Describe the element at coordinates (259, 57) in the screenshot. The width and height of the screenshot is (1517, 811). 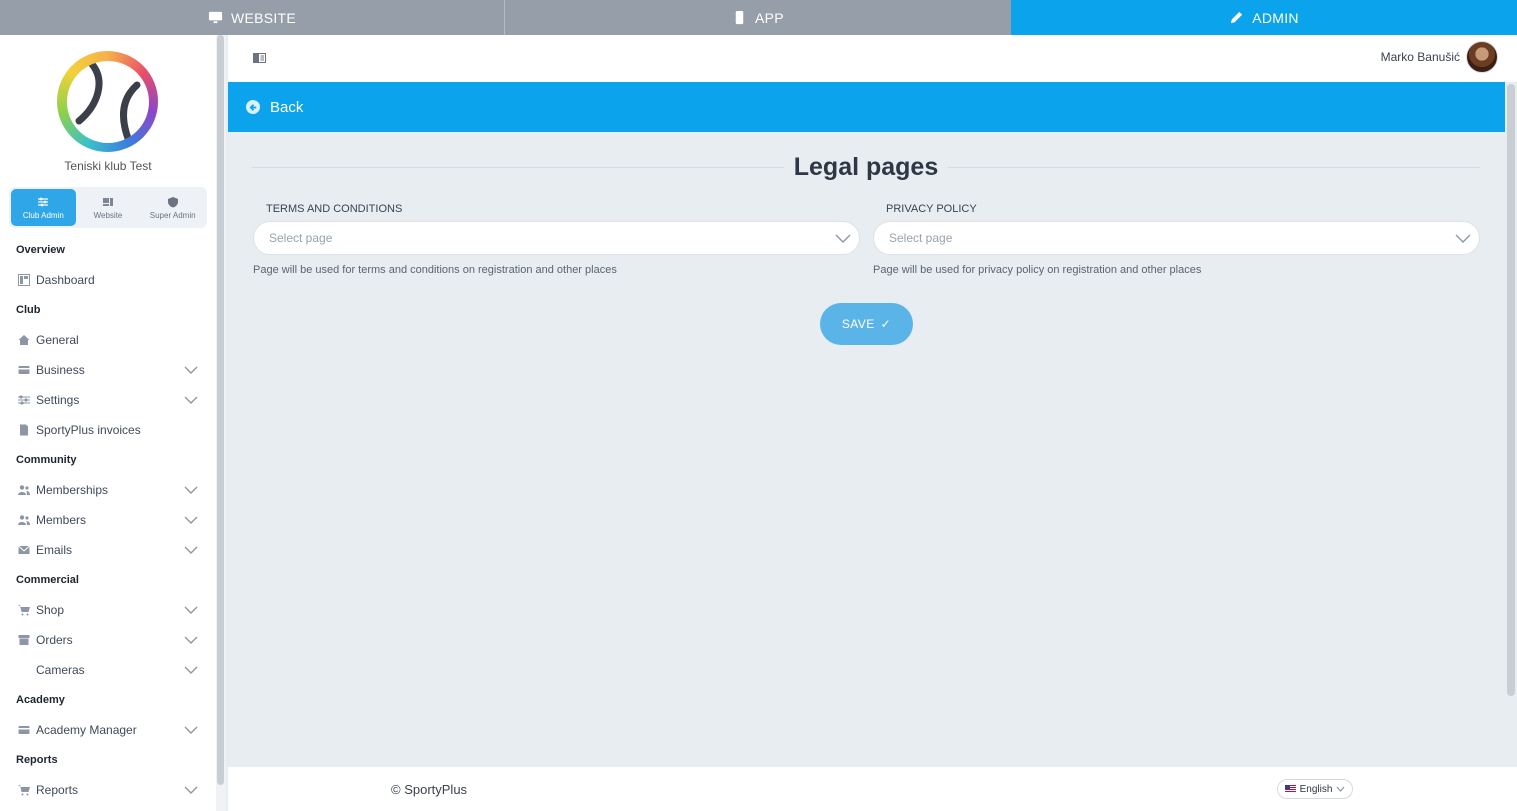
I see `sidebar-toggle-icon` at that location.